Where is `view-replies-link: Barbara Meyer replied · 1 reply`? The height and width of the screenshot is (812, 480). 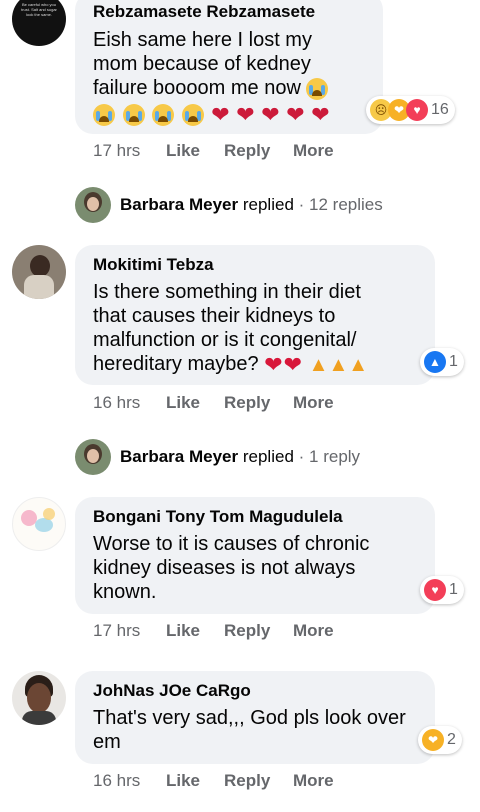
view-replies-link: Barbara Meyer replied · 1 reply is located at coordinates (240, 457).